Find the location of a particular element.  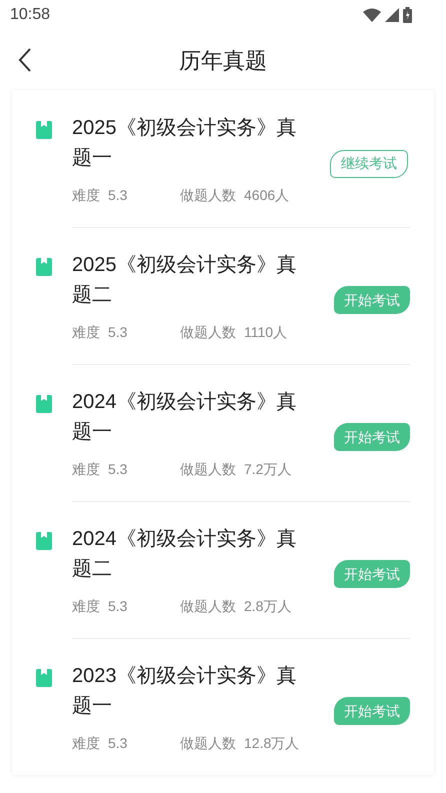

exam-button: 继续考试 is located at coordinates (369, 164).